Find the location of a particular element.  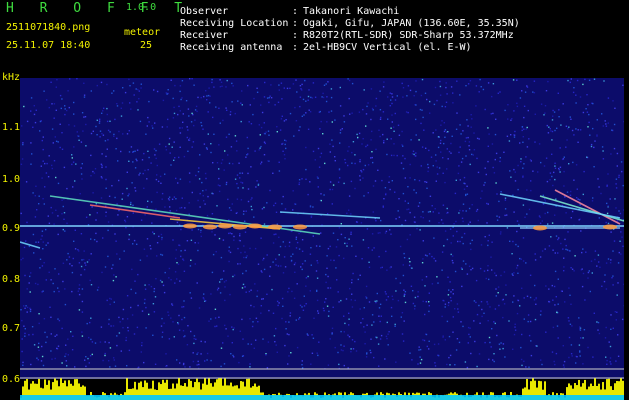

level-floor is located at coordinates (322, 397).